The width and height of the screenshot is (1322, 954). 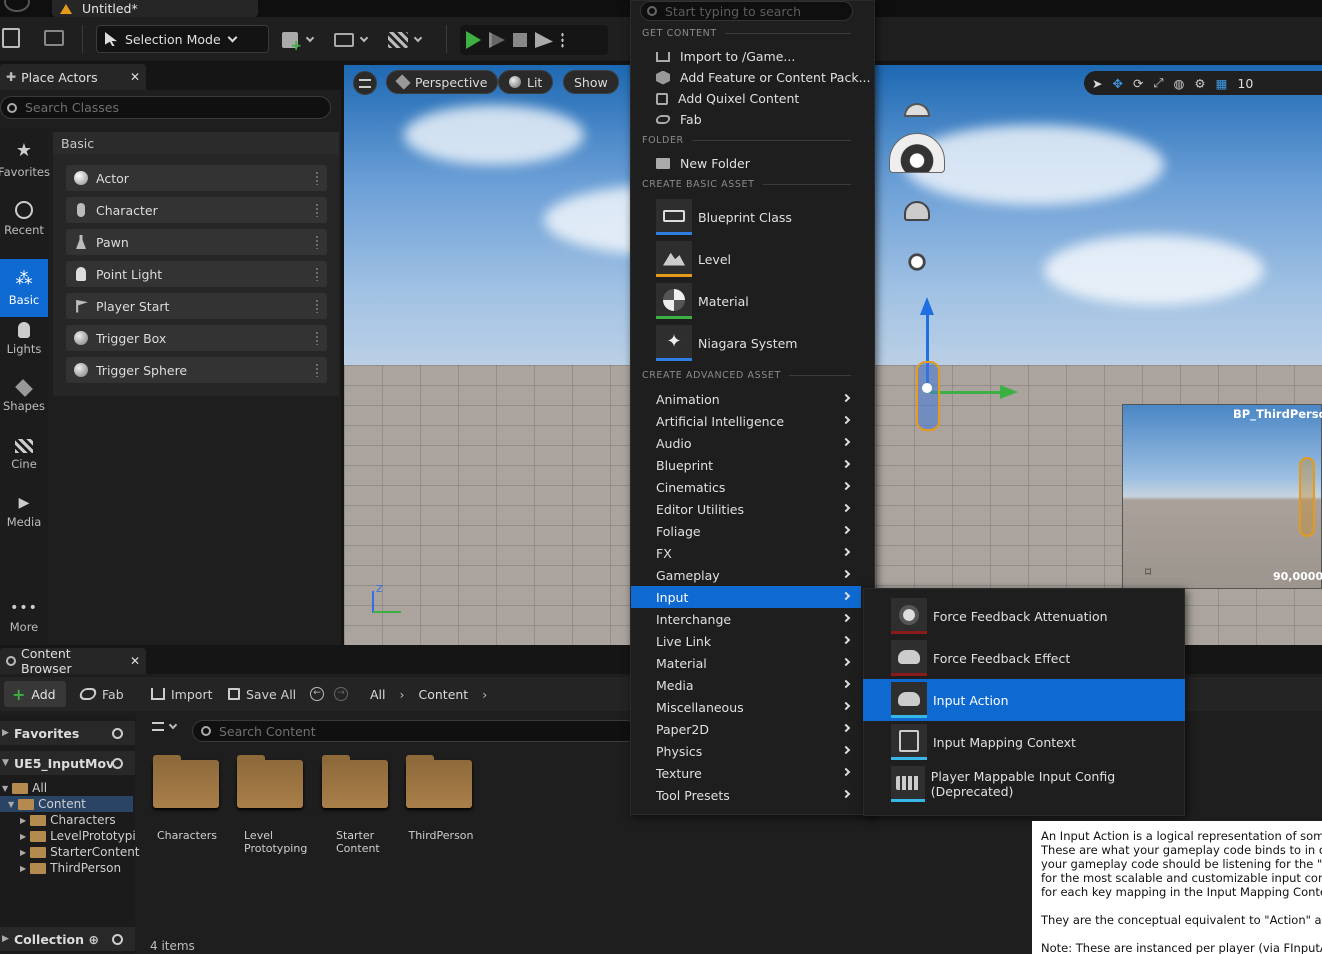 What do you see at coordinates (544, 40) in the screenshot?
I see `eject-icon` at bounding box center [544, 40].